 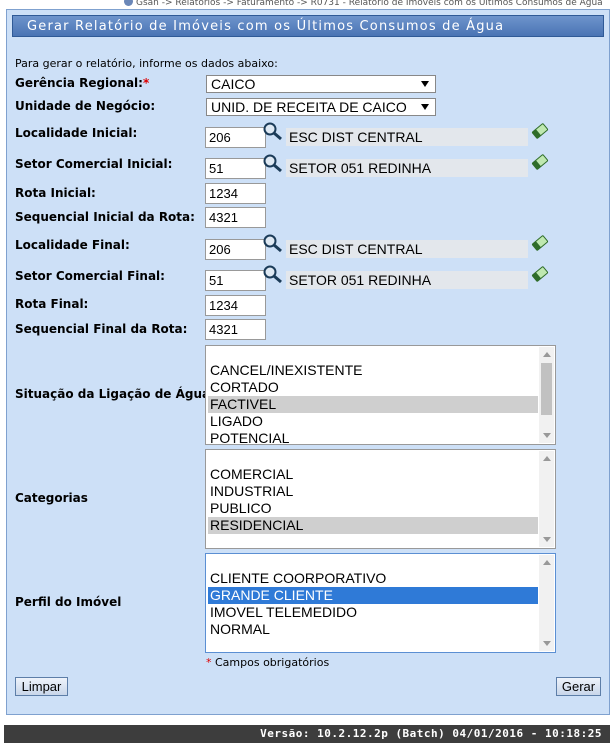 What do you see at coordinates (407, 137) in the screenshot?
I see `localidade-inicial-desc: ESC DIST CENTRAL` at bounding box center [407, 137].